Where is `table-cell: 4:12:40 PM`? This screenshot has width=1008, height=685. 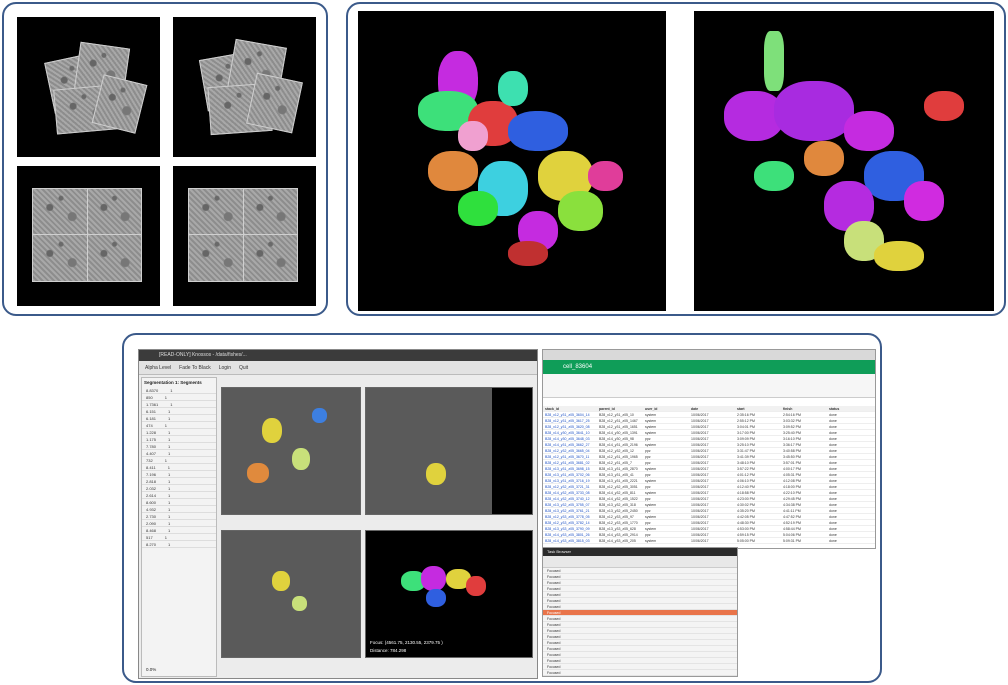
table-cell: 4:12:40 PM is located at coordinates (746, 487).